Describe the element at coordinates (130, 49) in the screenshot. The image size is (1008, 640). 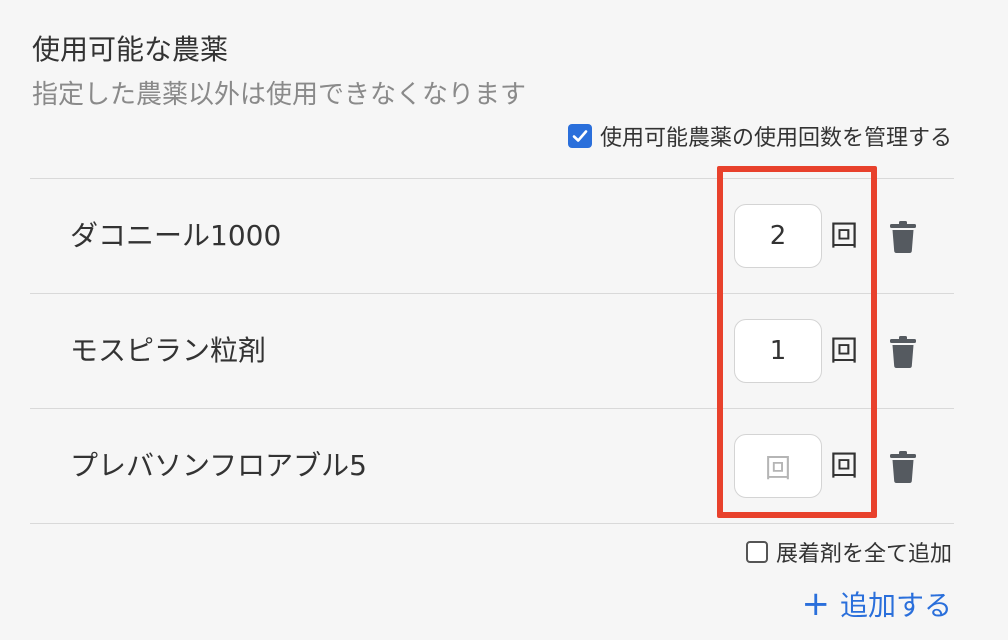
I see `section-title: 使用可能な農薬` at that location.